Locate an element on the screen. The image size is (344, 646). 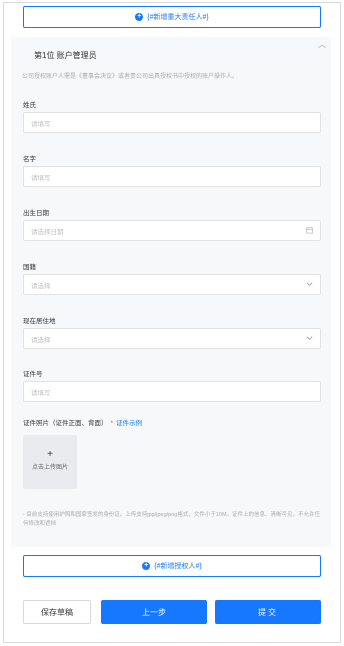
add-authorized-person-label: {#新增授权人#} is located at coordinates (178, 566).